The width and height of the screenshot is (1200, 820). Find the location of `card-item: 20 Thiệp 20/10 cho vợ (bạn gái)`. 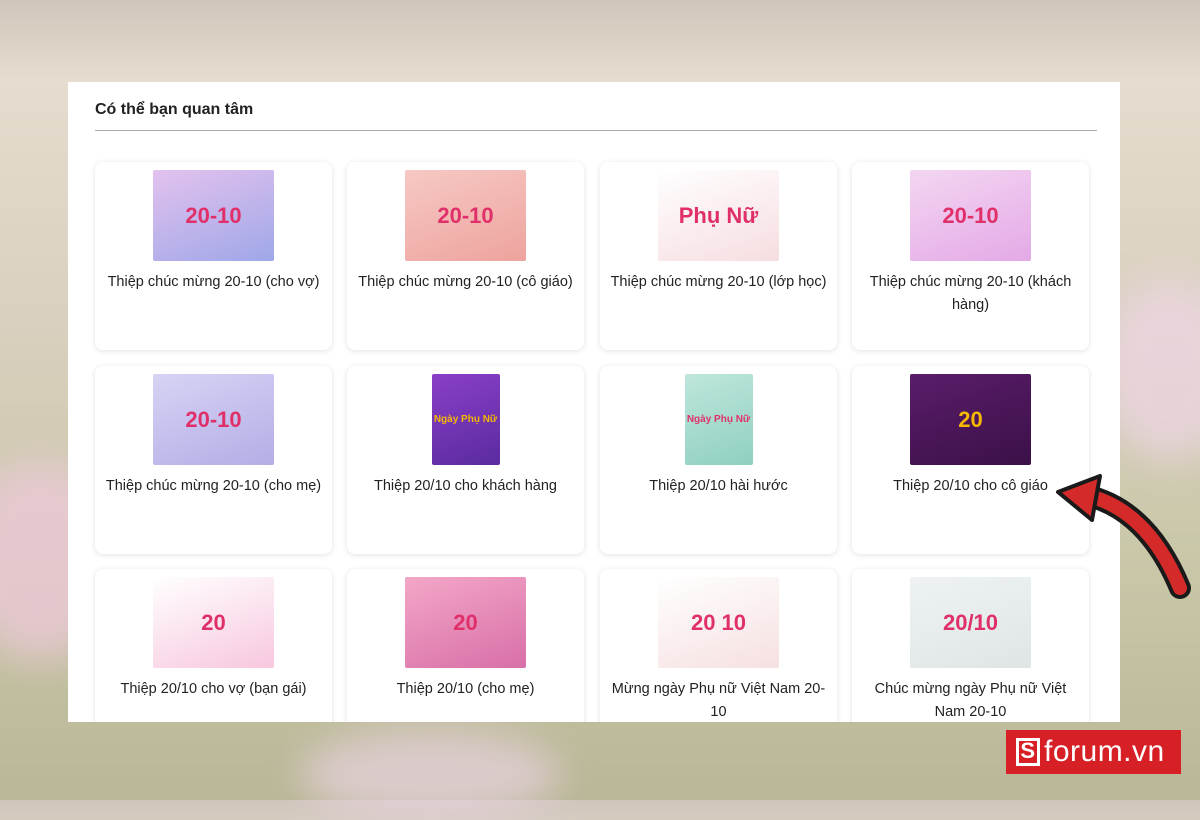

card-item: 20 Thiệp 20/10 cho vợ (bạn gái) is located at coordinates (213, 645).